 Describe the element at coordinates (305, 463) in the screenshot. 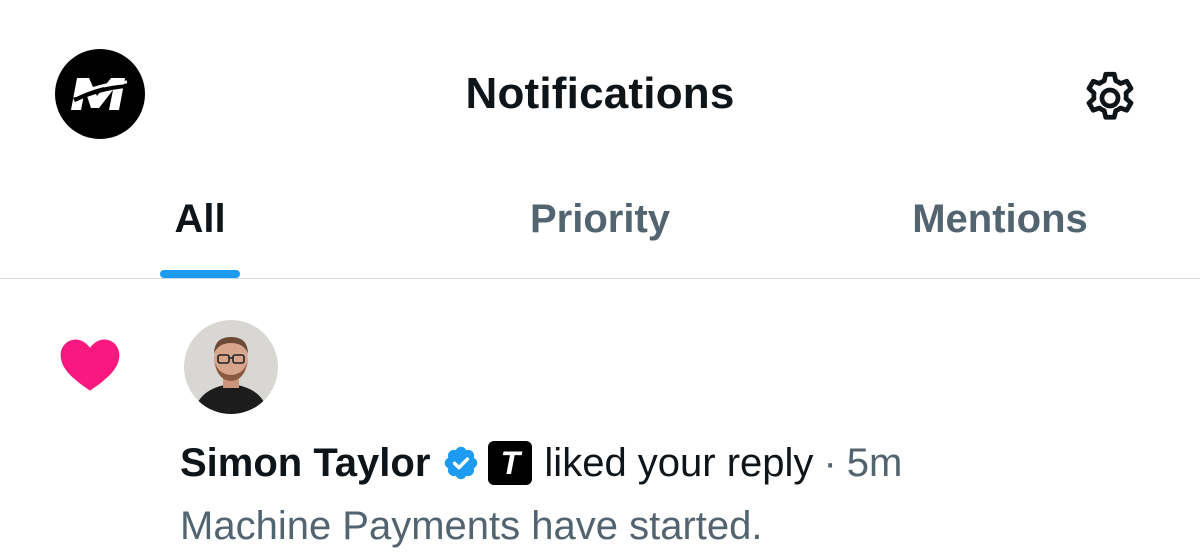

I see `user-name: Simon Taylor` at that location.